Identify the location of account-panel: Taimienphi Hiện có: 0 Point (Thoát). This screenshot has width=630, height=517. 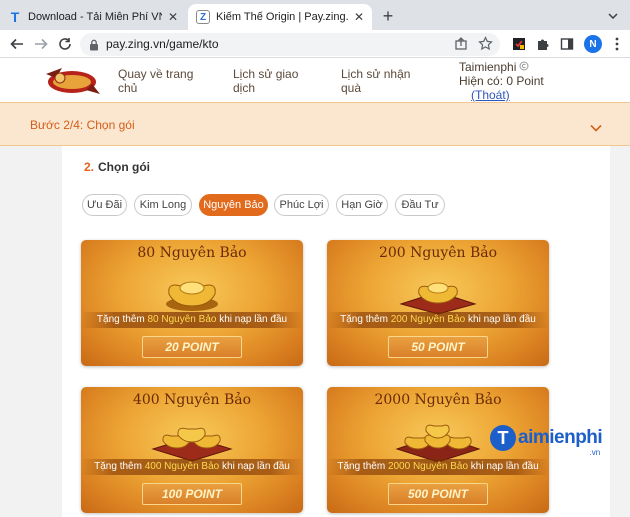
(501, 81).